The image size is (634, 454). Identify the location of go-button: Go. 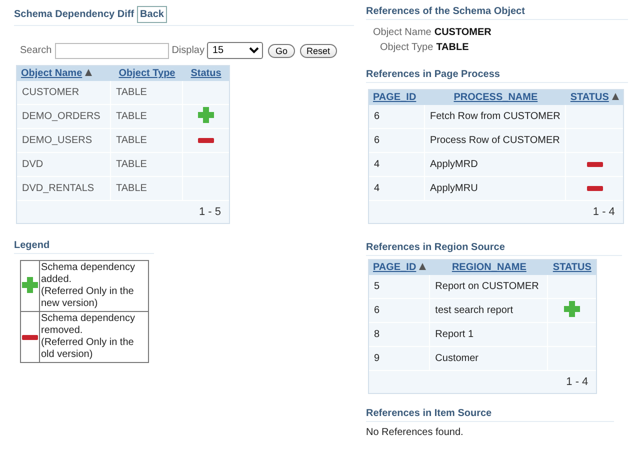
(281, 51).